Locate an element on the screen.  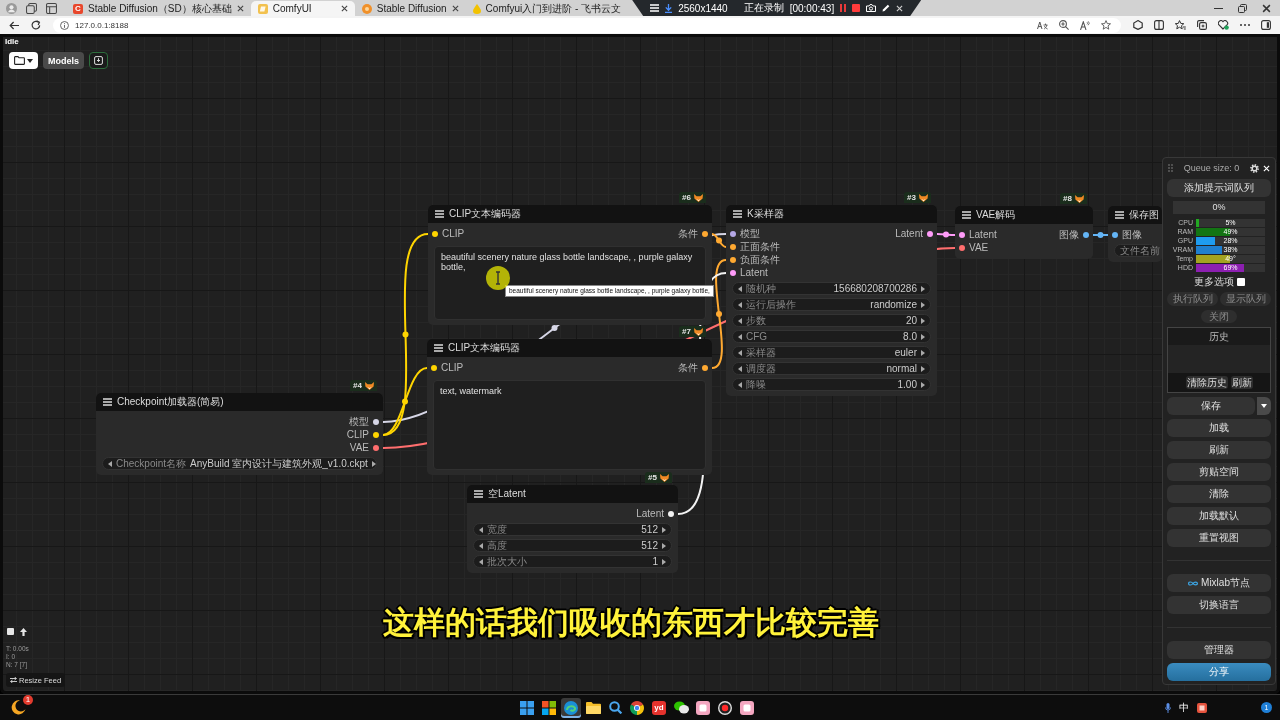
node-number: #8 is located at coordinates (1067, 198).